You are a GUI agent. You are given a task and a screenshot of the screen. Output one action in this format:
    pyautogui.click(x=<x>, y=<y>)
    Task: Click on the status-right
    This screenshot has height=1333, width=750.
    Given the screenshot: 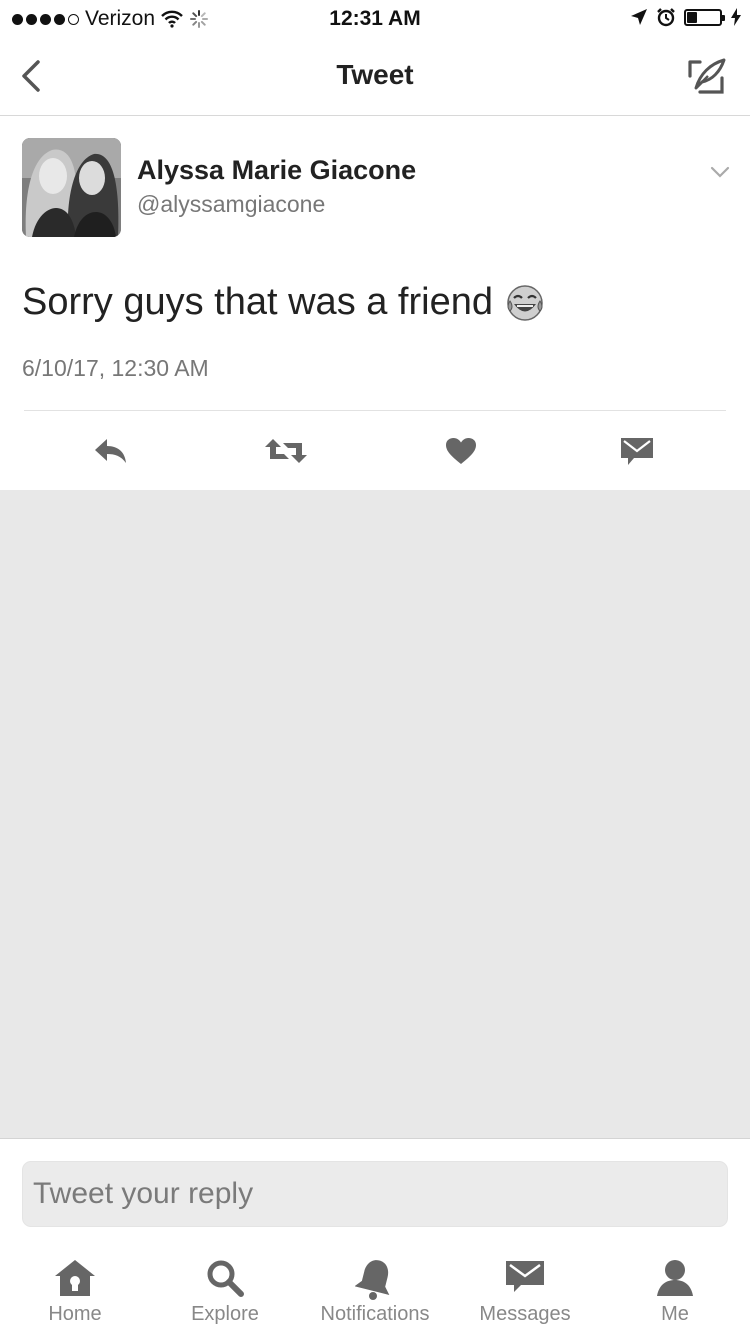 What is the action you would take?
    pyautogui.click(x=686, y=17)
    